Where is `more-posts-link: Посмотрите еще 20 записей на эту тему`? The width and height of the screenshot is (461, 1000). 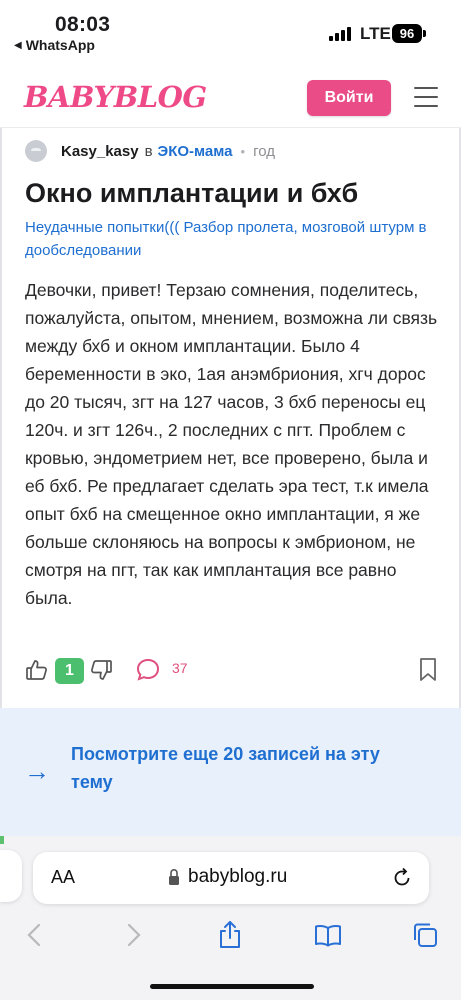
more-posts-link: Посмотрите еще 20 записей на эту тему is located at coordinates (246, 768).